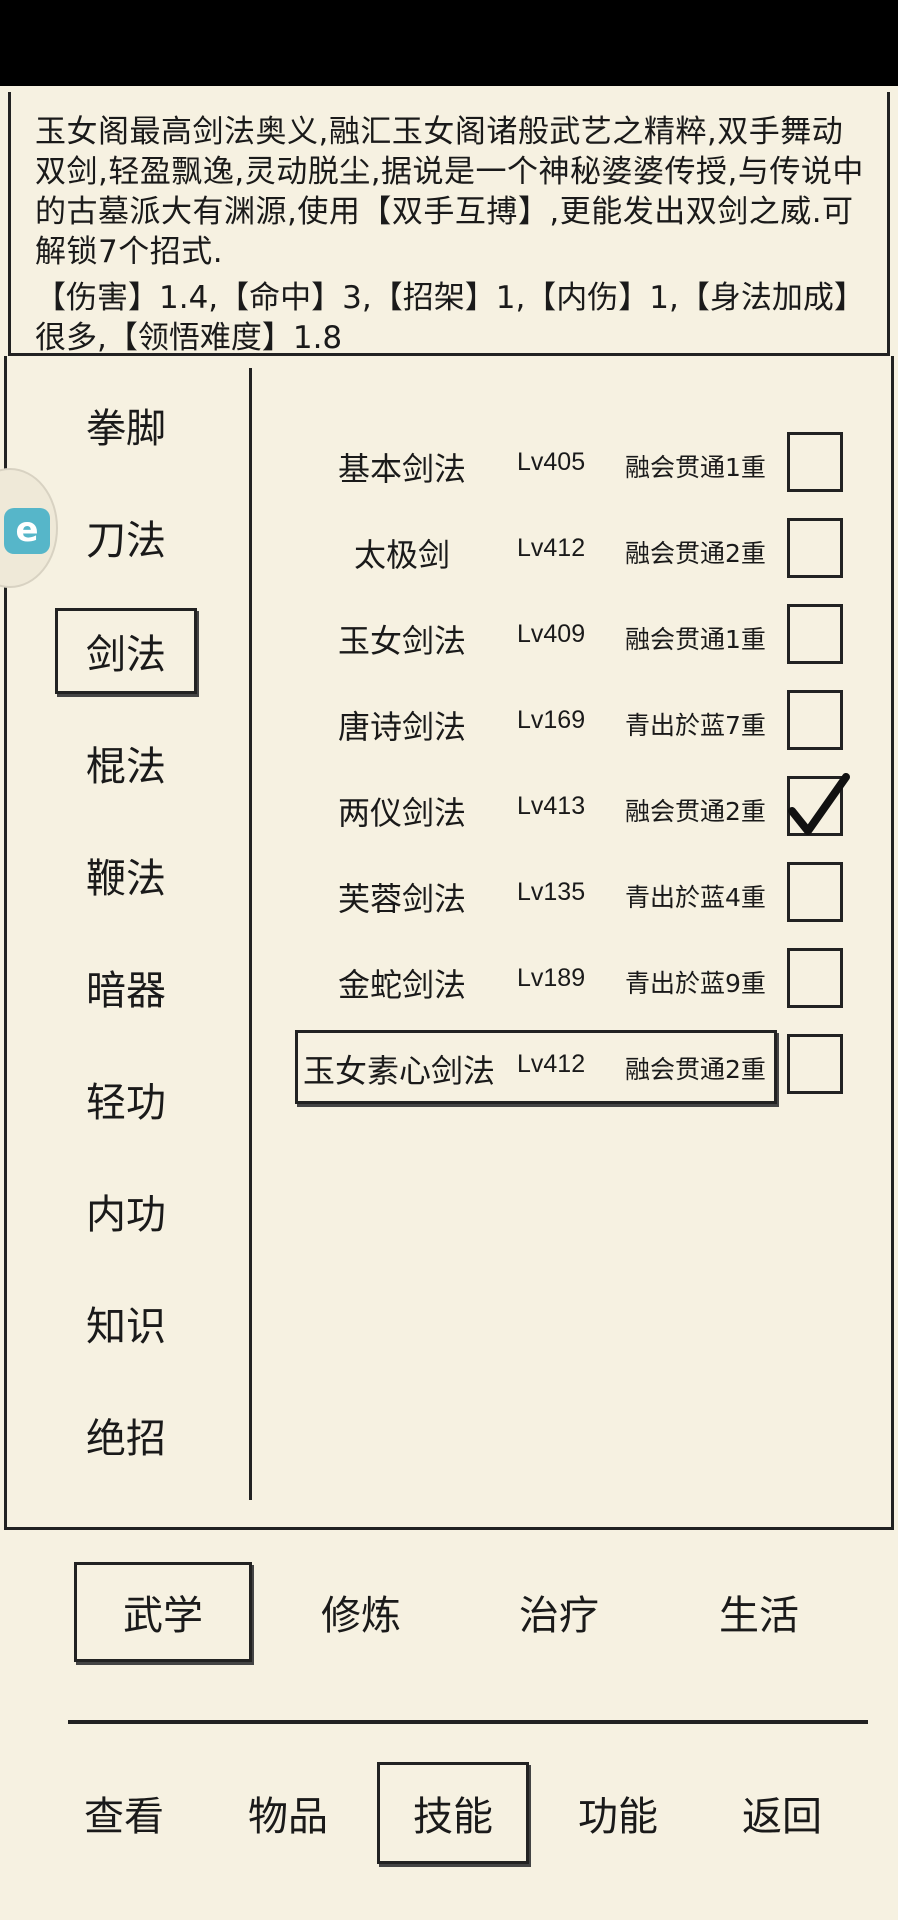  I want to click on skill-stats-line-2: 很多,【领悟难度】1.8, so click(189, 338).